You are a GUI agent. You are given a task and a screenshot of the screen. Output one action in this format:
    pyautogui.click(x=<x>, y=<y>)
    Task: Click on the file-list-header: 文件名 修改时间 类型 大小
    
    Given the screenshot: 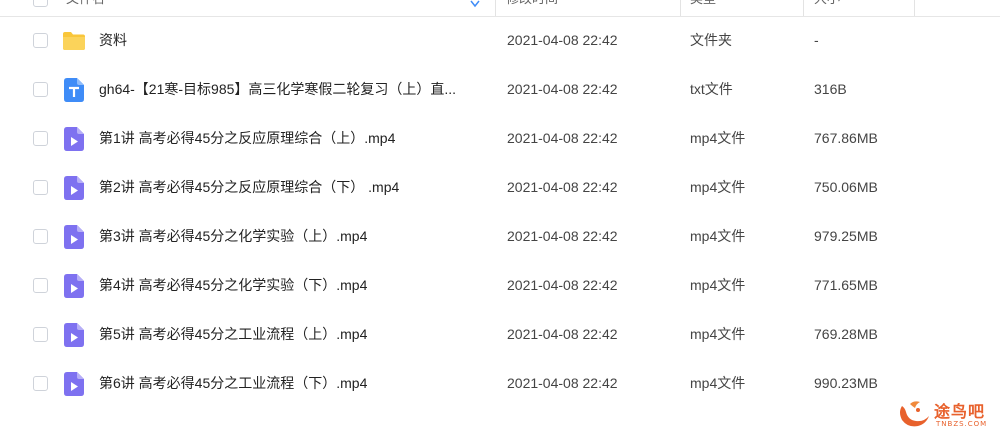 What is the action you would take?
    pyautogui.click(x=500, y=8)
    